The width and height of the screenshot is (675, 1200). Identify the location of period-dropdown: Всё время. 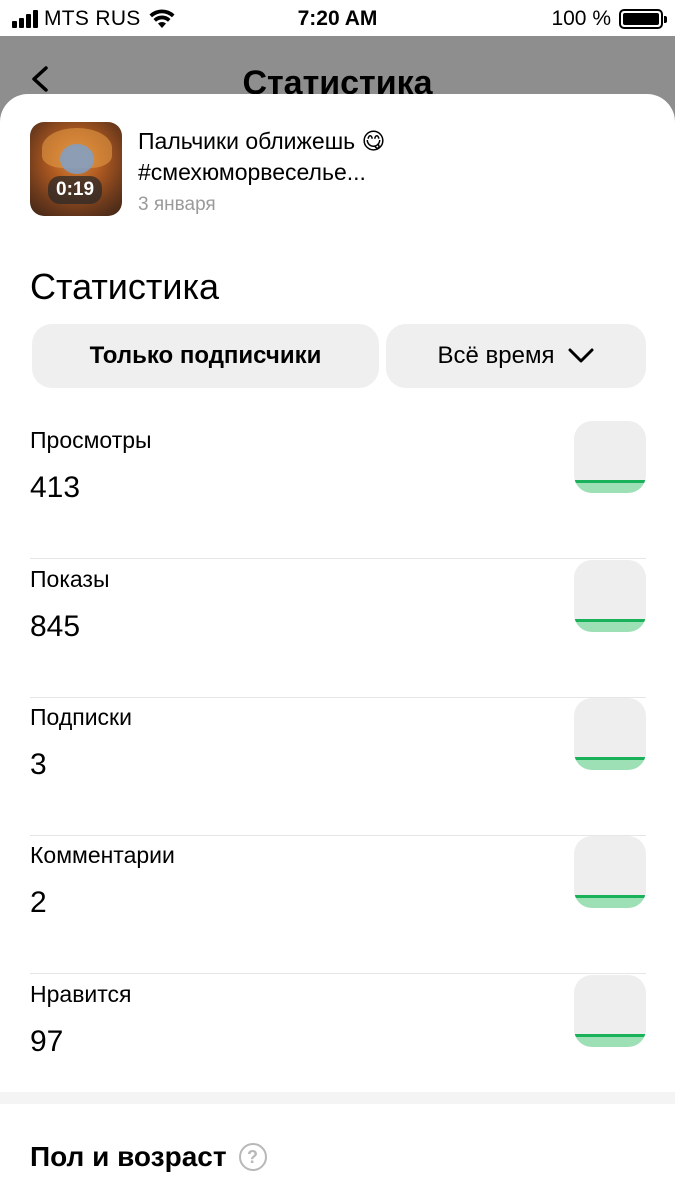
(516, 356).